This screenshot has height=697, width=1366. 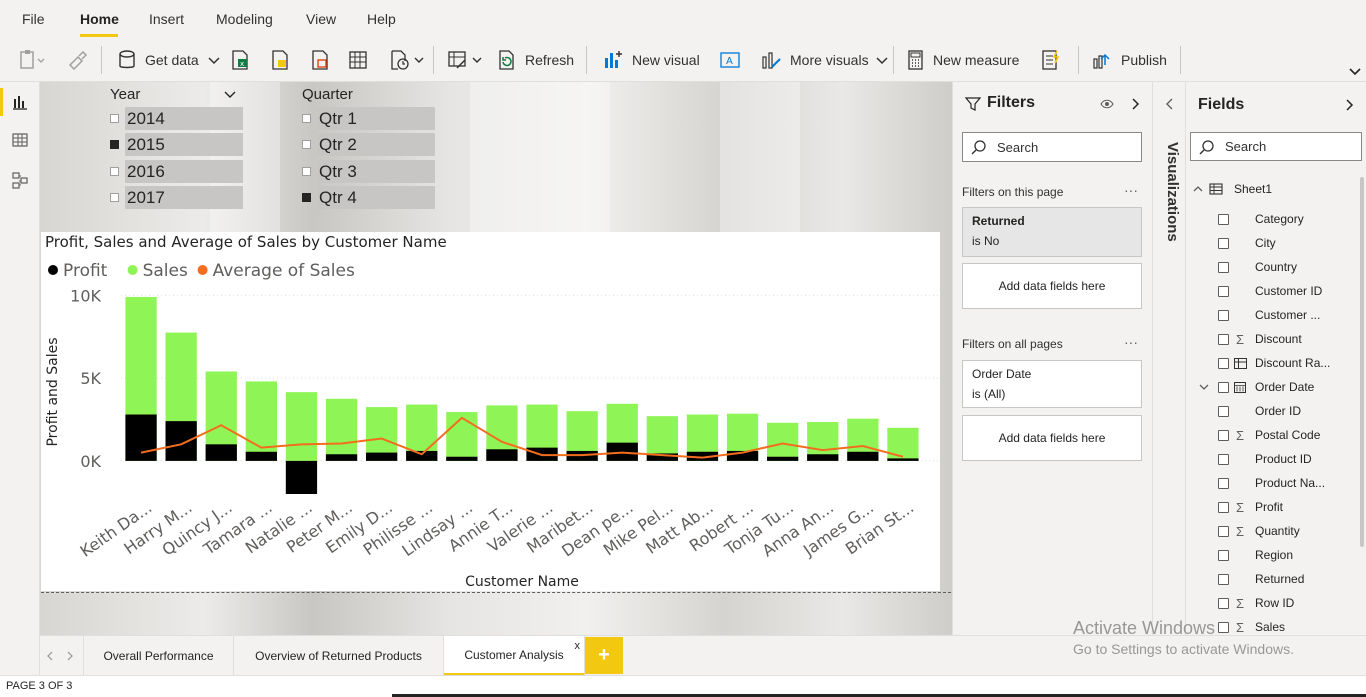 I want to click on order-date-filter-card: Order Date is (All), so click(x=1052, y=384).